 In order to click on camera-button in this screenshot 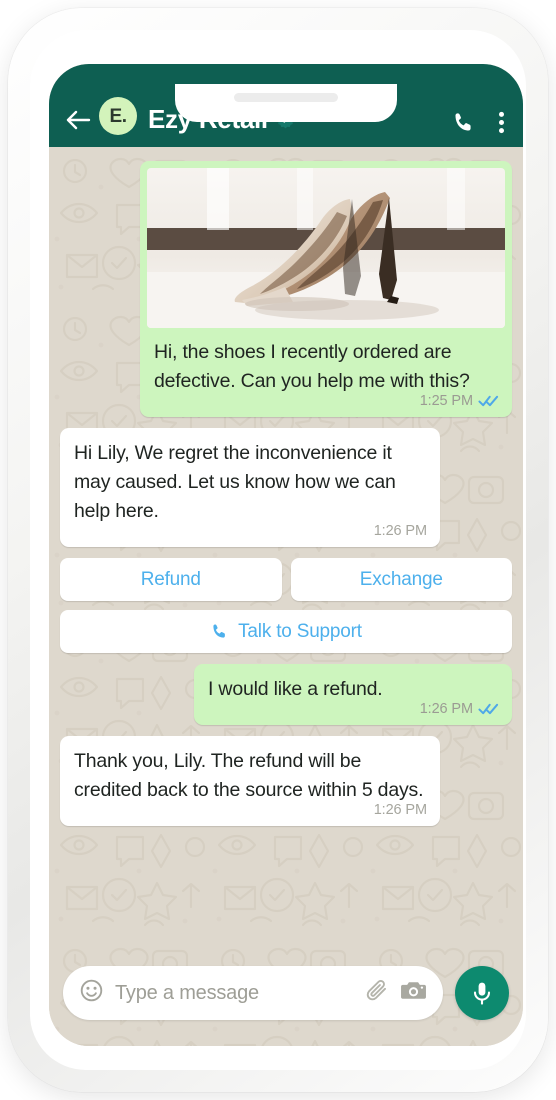, I will do `click(413, 993)`.